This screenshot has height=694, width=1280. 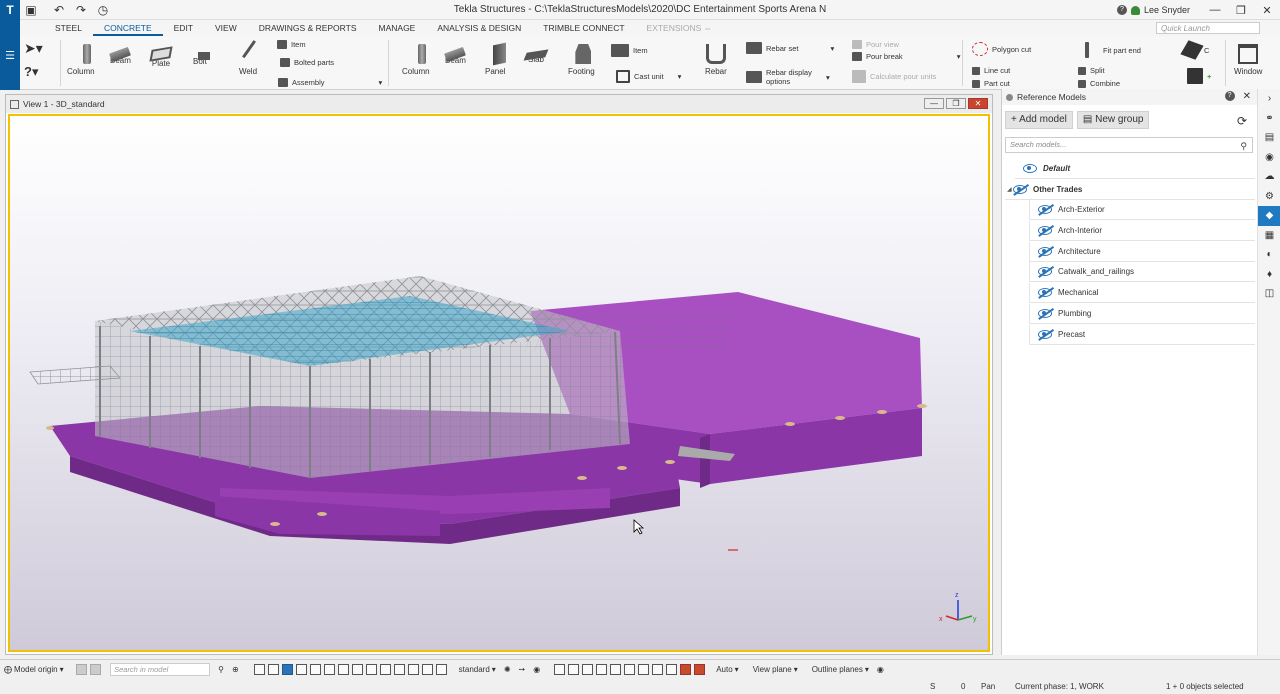 I want to click on rebar-set-button: Rebar set ▾, so click(x=790, y=48).